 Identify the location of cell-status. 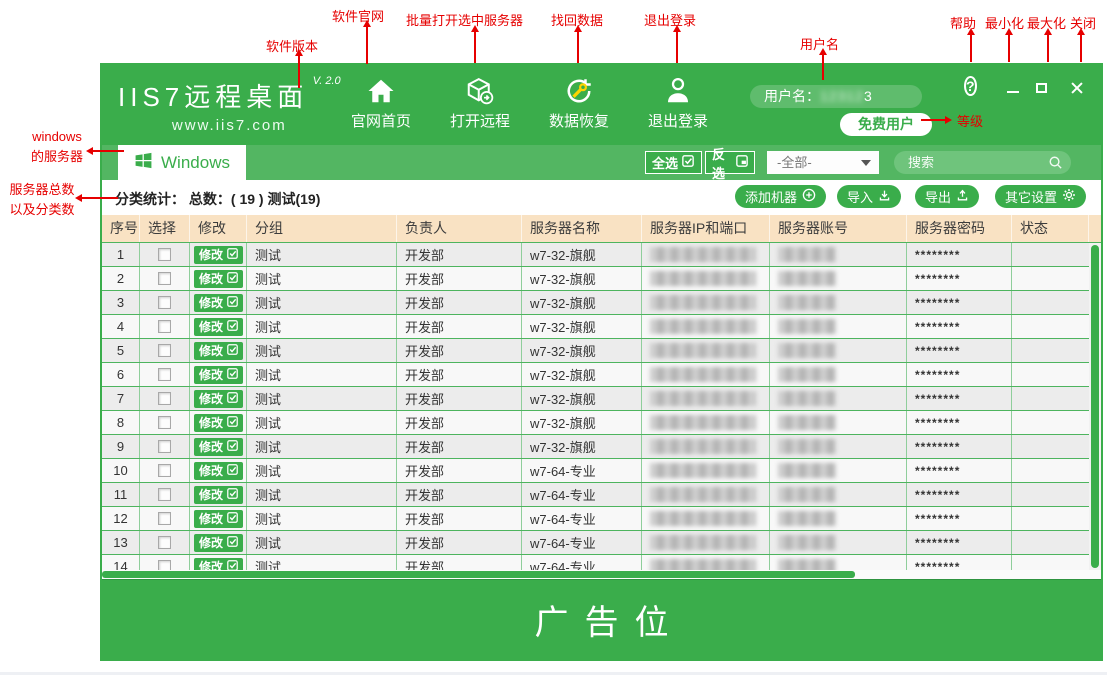
(1050, 350).